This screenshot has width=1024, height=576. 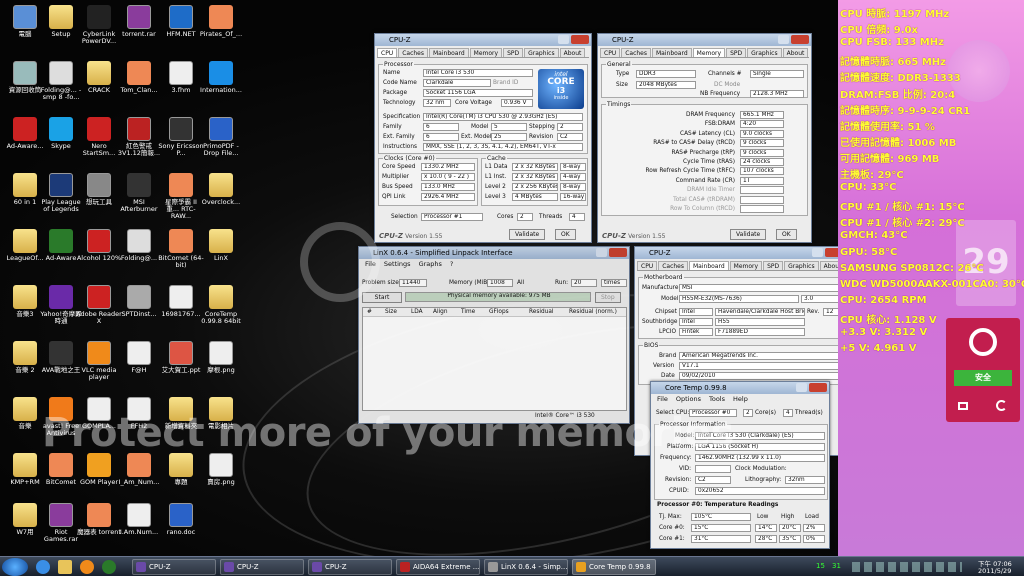 What do you see at coordinates (740, 399) in the screenshot?
I see `menu-help: Help` at bounding box center [740, 399].